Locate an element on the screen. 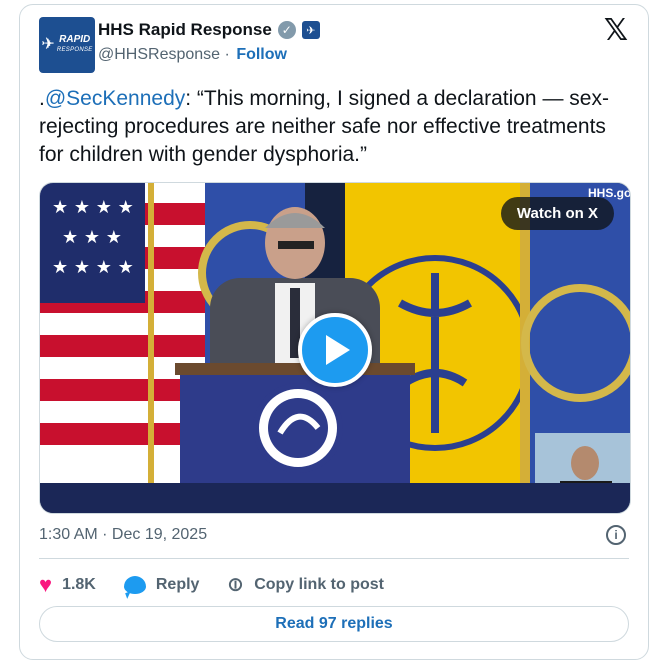  avatar-text: RAPID is located at coordinates (75, 39).